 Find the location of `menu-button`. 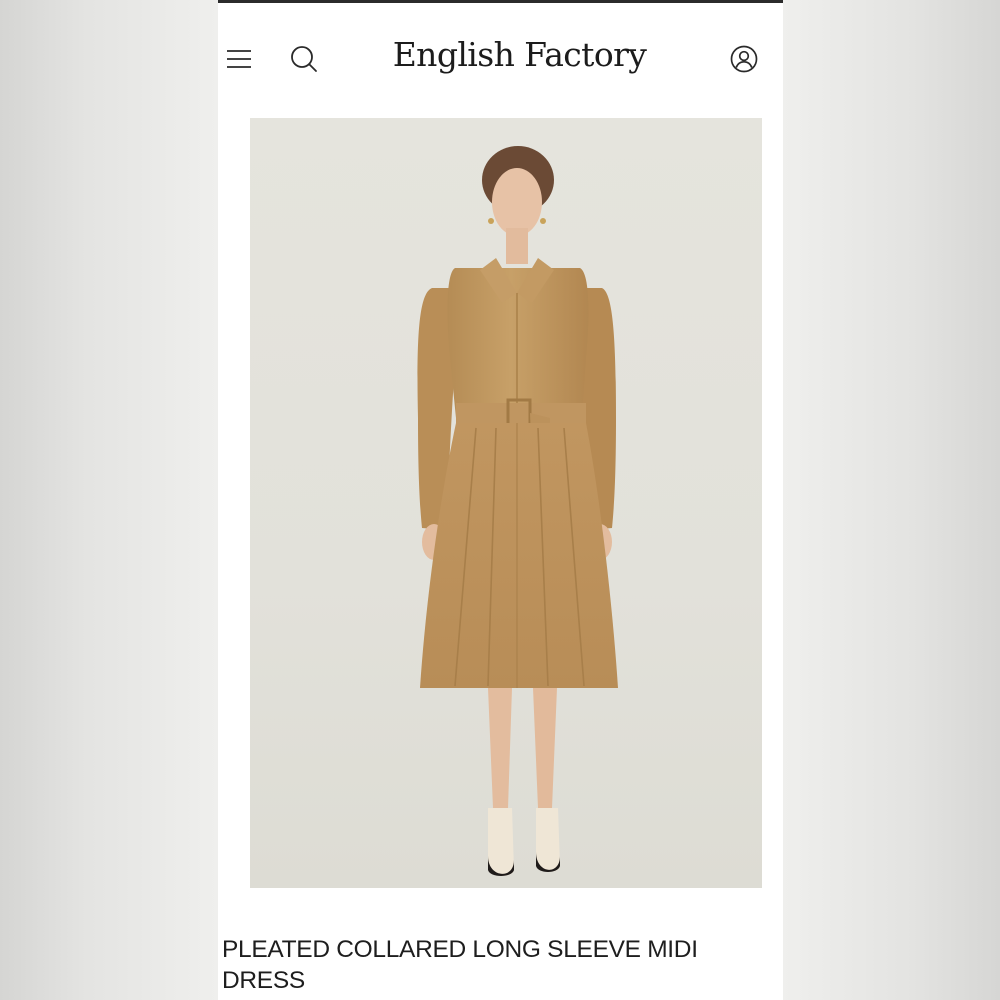

menu-button is located at coordinates (239, 59).